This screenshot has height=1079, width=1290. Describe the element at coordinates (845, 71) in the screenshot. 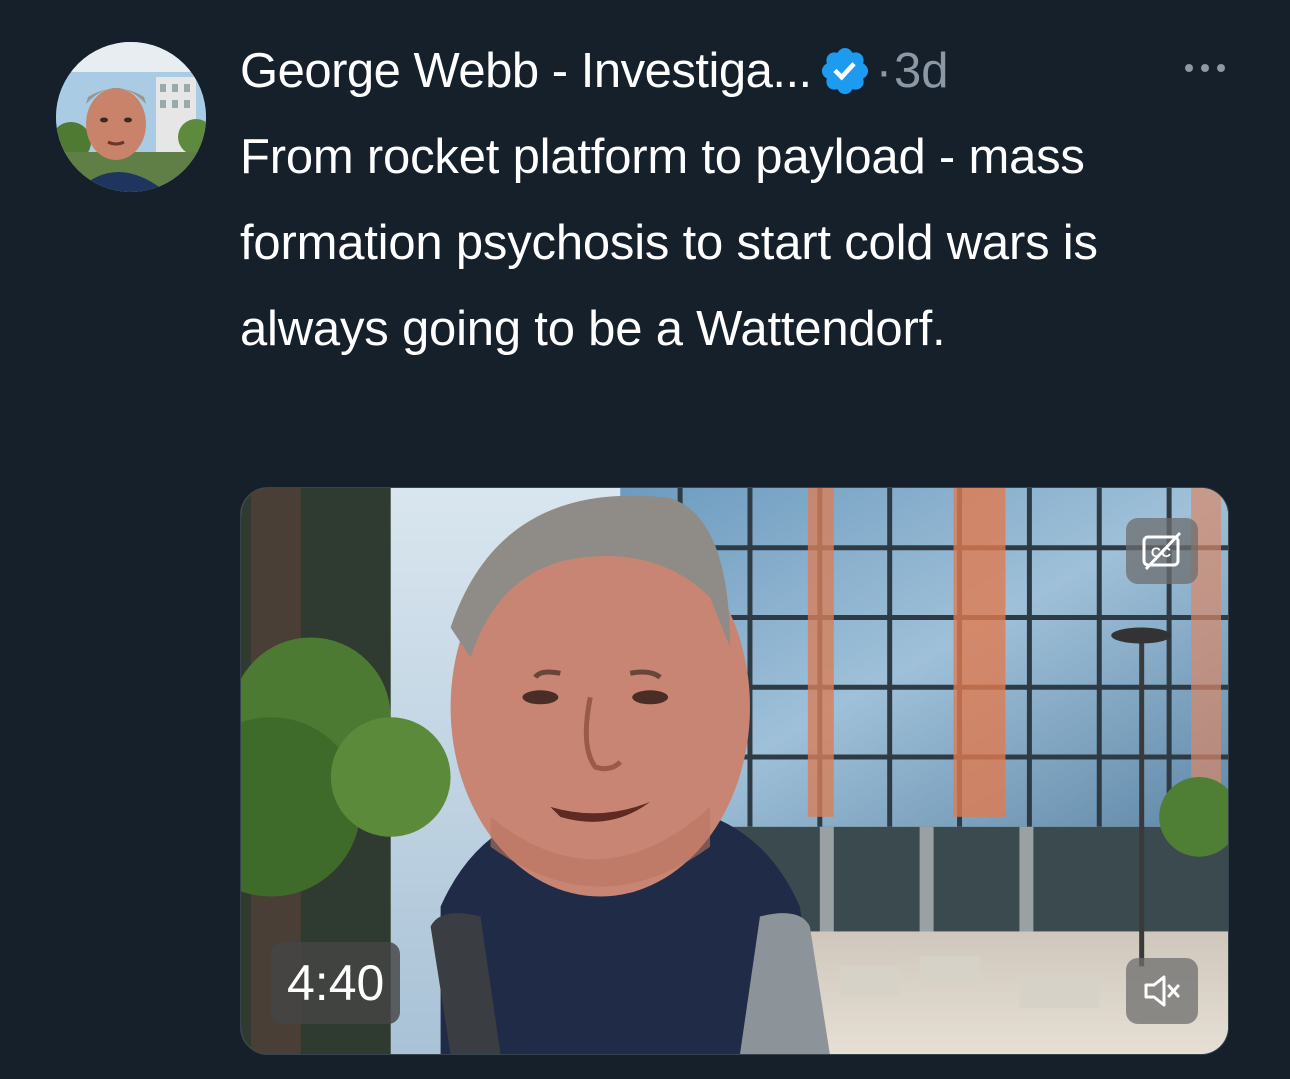

I see `verified-badge-icon` at that location.